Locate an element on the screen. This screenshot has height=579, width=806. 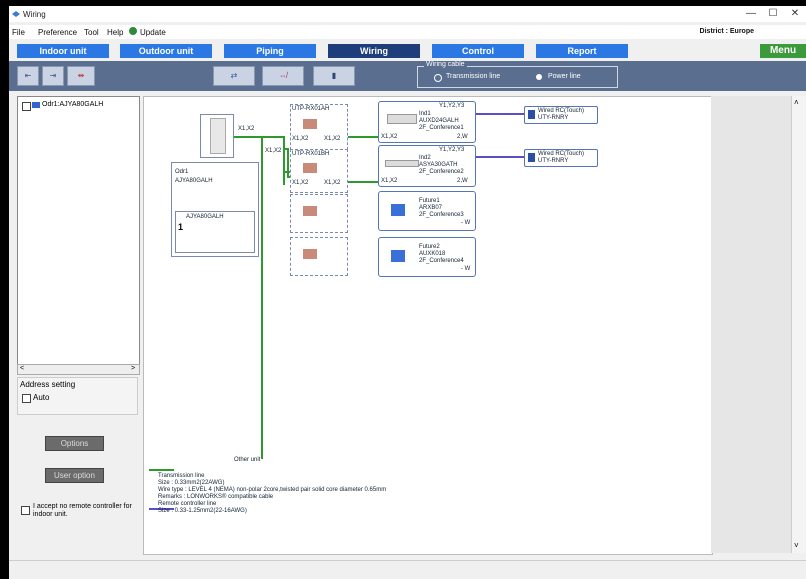
user-option-button: User option is located at coordinates (74, 475).